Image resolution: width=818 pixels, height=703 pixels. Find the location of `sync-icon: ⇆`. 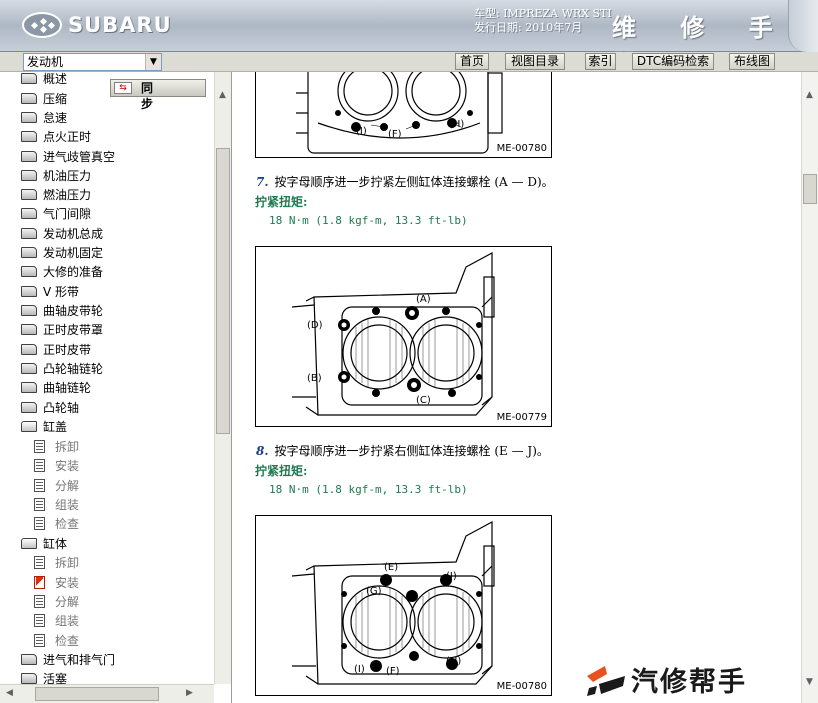

sync-icon: ⇆ is located at coordinates (123, 88).